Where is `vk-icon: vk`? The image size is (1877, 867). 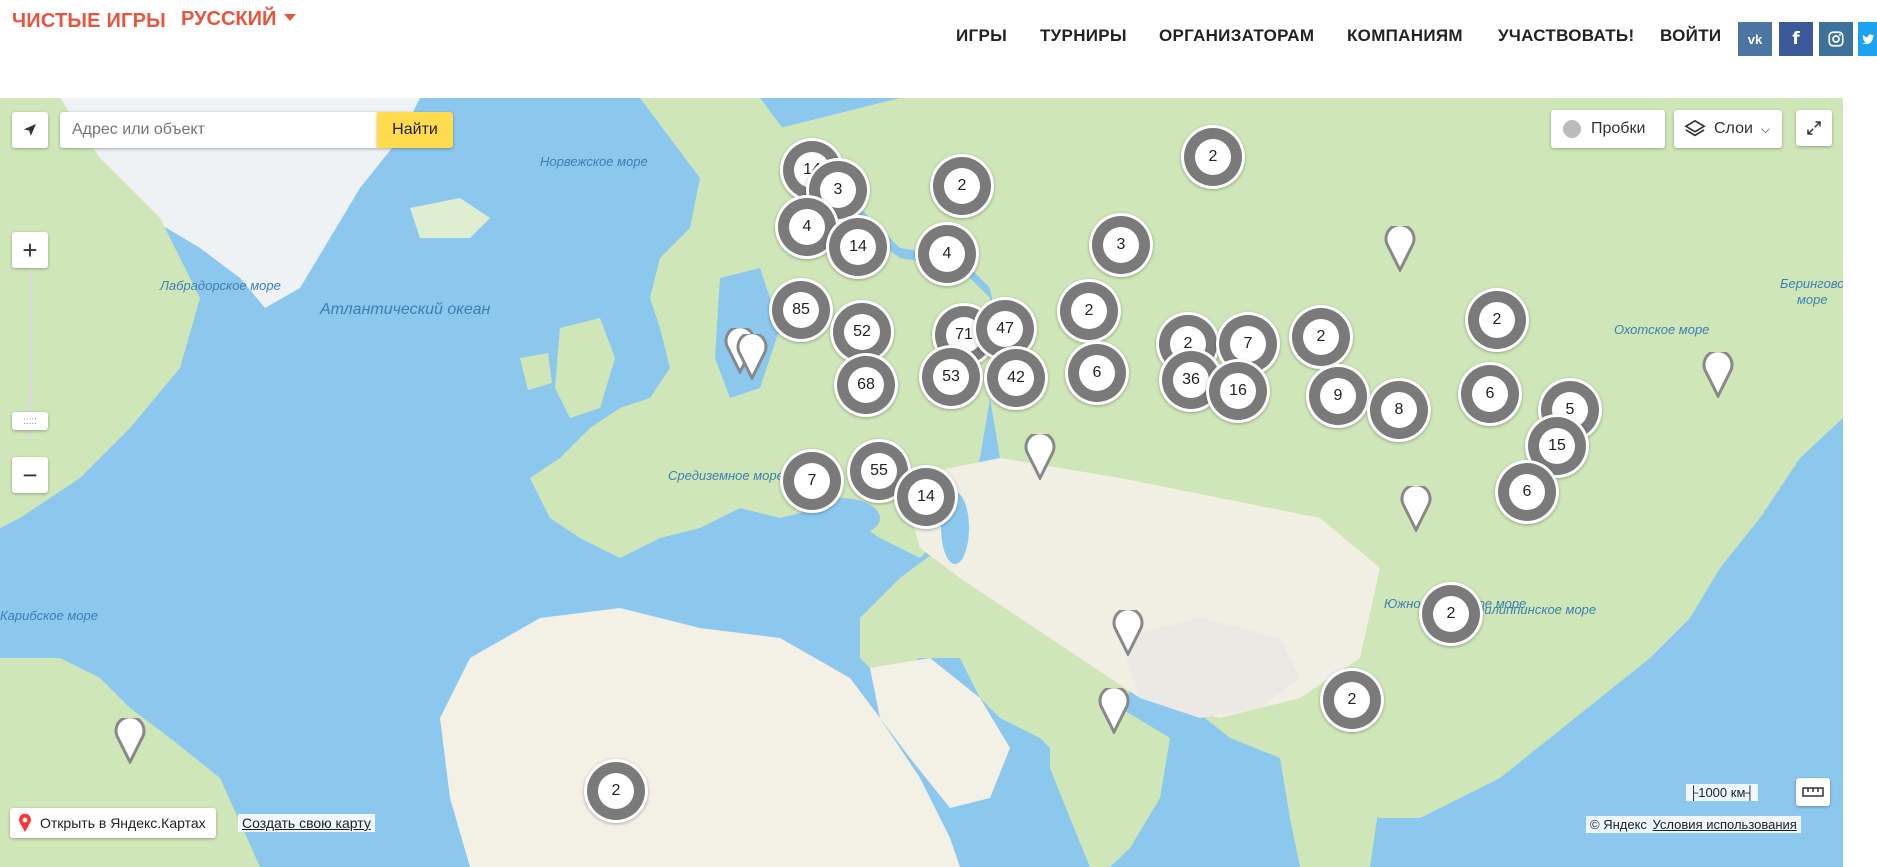 vk-icon: vk is located at coordinates (1755, 39).